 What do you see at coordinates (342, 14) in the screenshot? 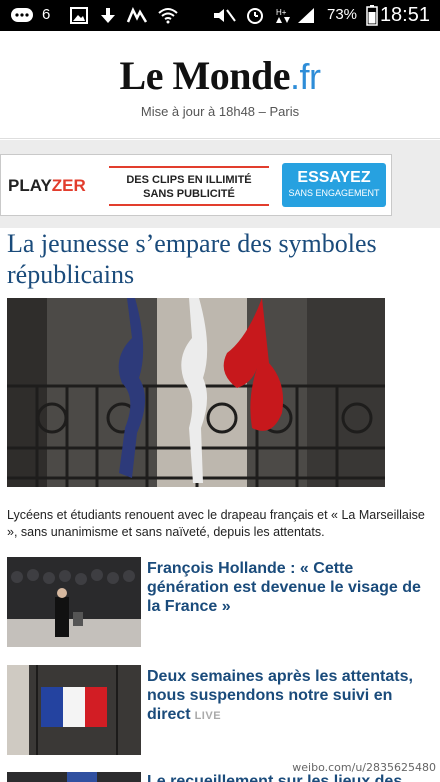
I see `battery-percent: 73%` at bounding box center [342, 14].